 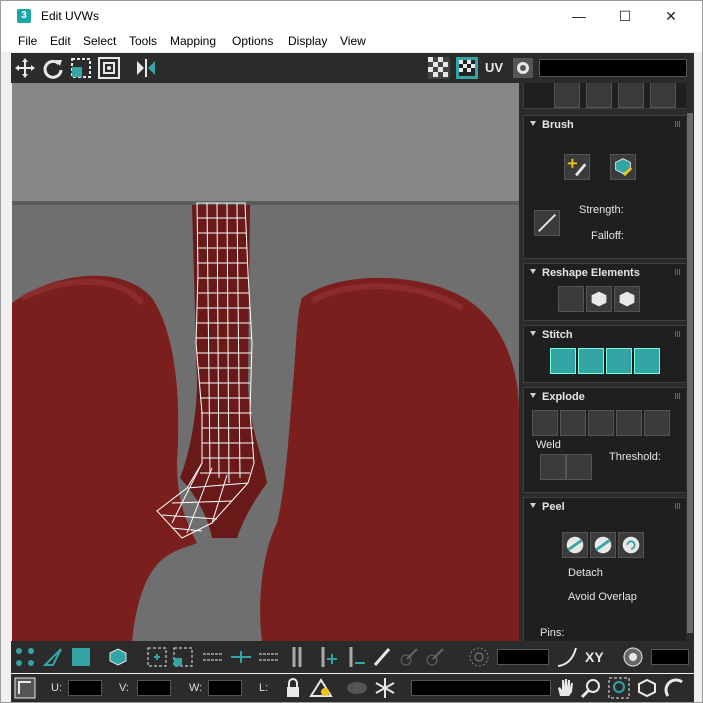 I want to click on lock-icon, so click(x=293, y=688).